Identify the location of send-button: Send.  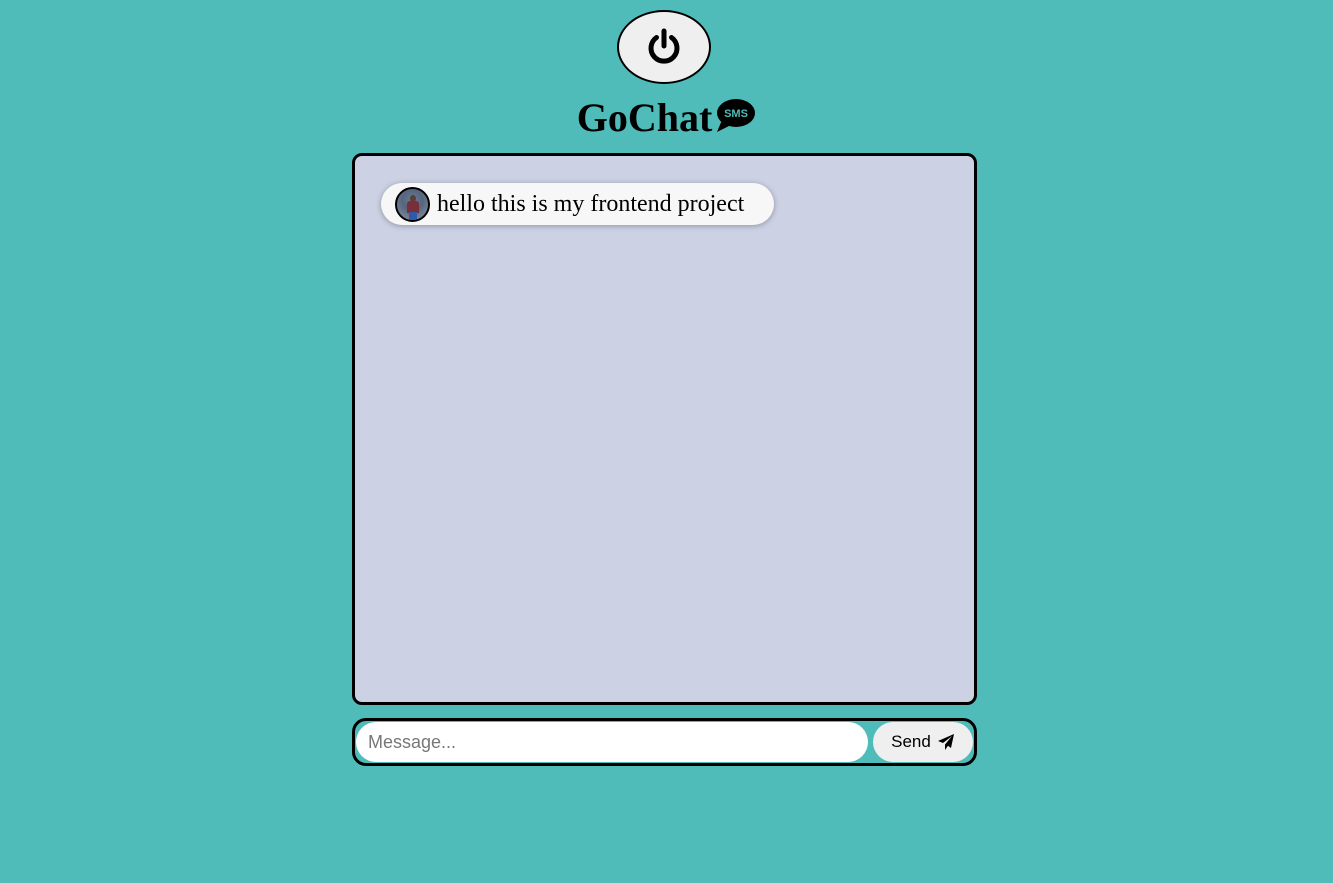
(923, 742).